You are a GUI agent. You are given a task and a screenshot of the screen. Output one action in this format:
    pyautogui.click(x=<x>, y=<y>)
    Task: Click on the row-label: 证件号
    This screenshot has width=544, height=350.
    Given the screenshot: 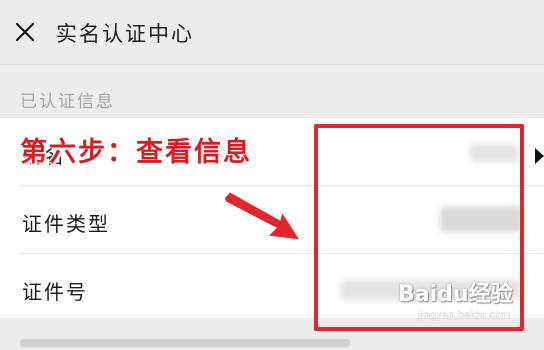 What is the action you would take?
    pyautogui.click(x=55, y=292)
    